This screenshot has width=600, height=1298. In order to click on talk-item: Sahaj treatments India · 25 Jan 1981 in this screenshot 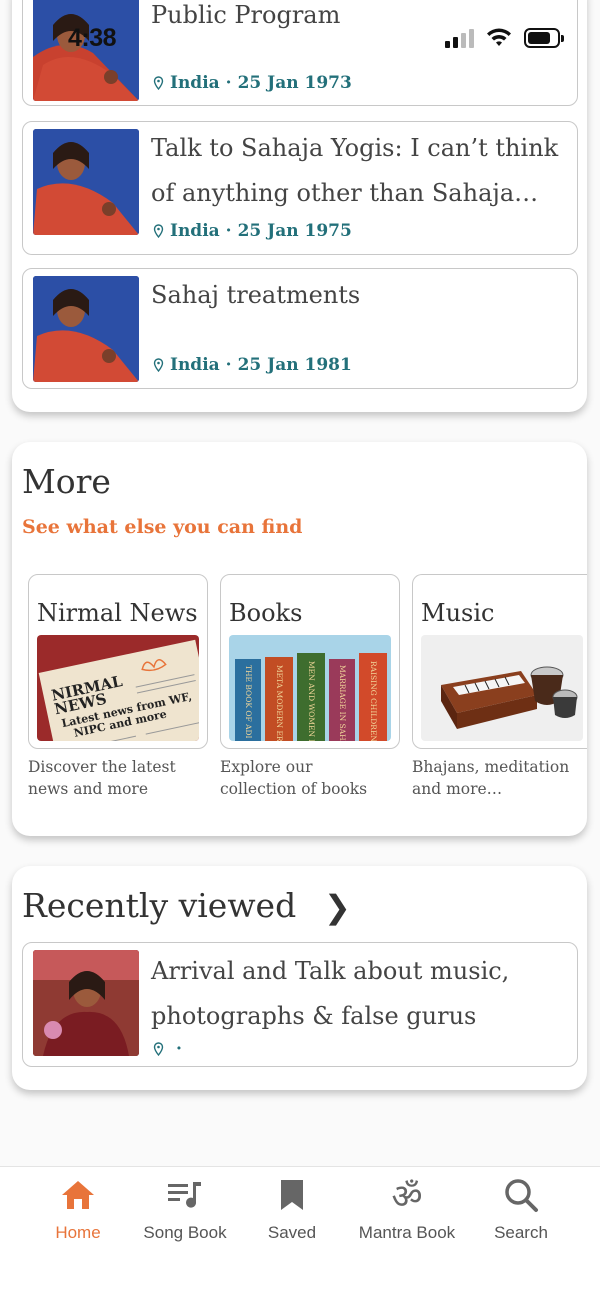, I will do `click(300, 328)`.